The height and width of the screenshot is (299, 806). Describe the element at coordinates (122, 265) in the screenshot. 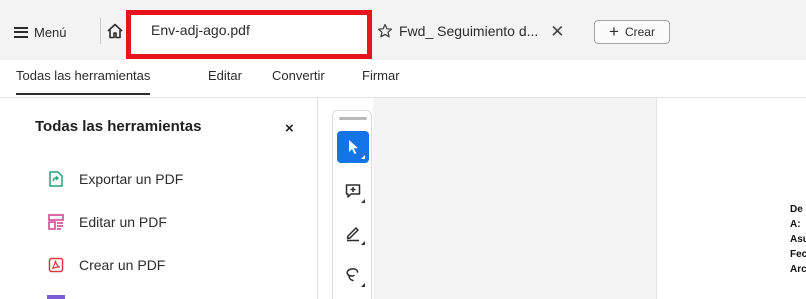

I see `tool-label: Crear un PDF` at that location.